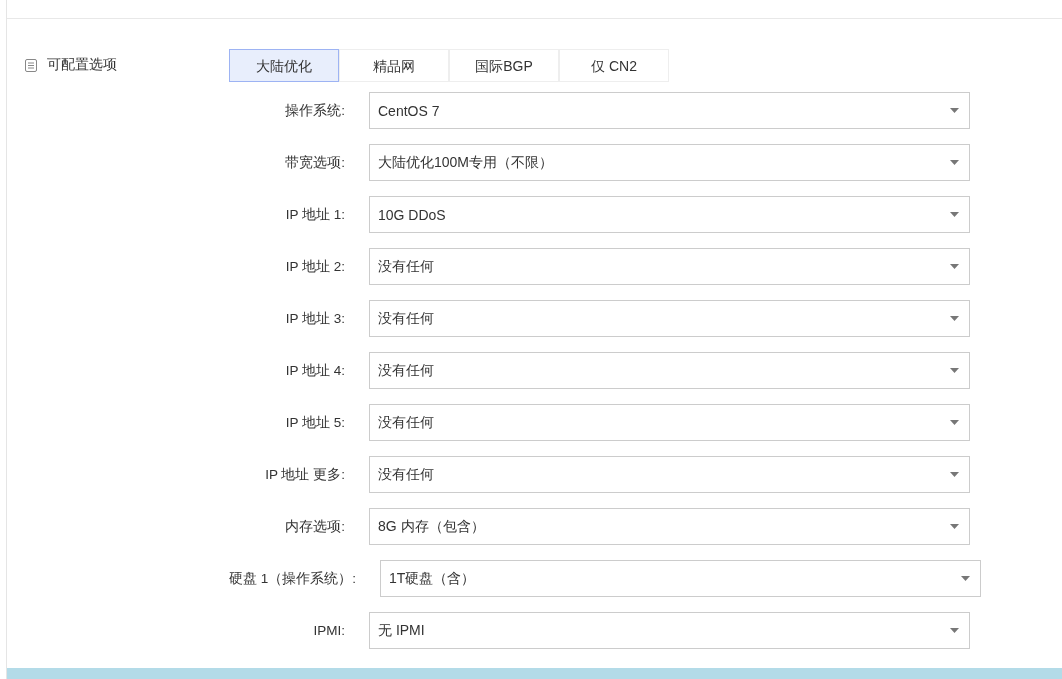 Image resolution: width=1062 pixels, height=679 pixels. What do you see at coordinates (394, 65) in the screenshot?
I see `tab: 精品网` at bounding box center [394, 65].